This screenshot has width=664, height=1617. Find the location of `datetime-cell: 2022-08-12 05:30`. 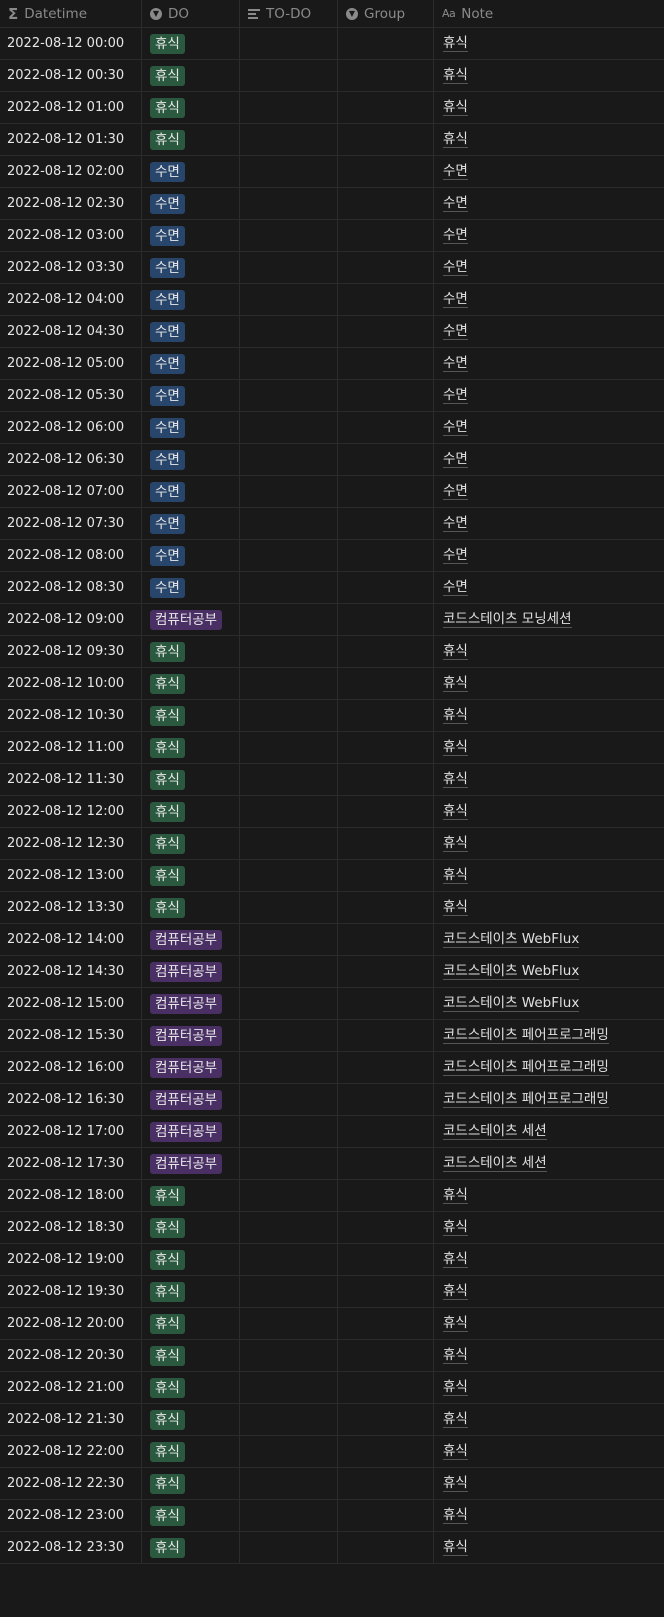

datetime-cell: 2022-08-12 05:30 is located at coordinates (71, 395).